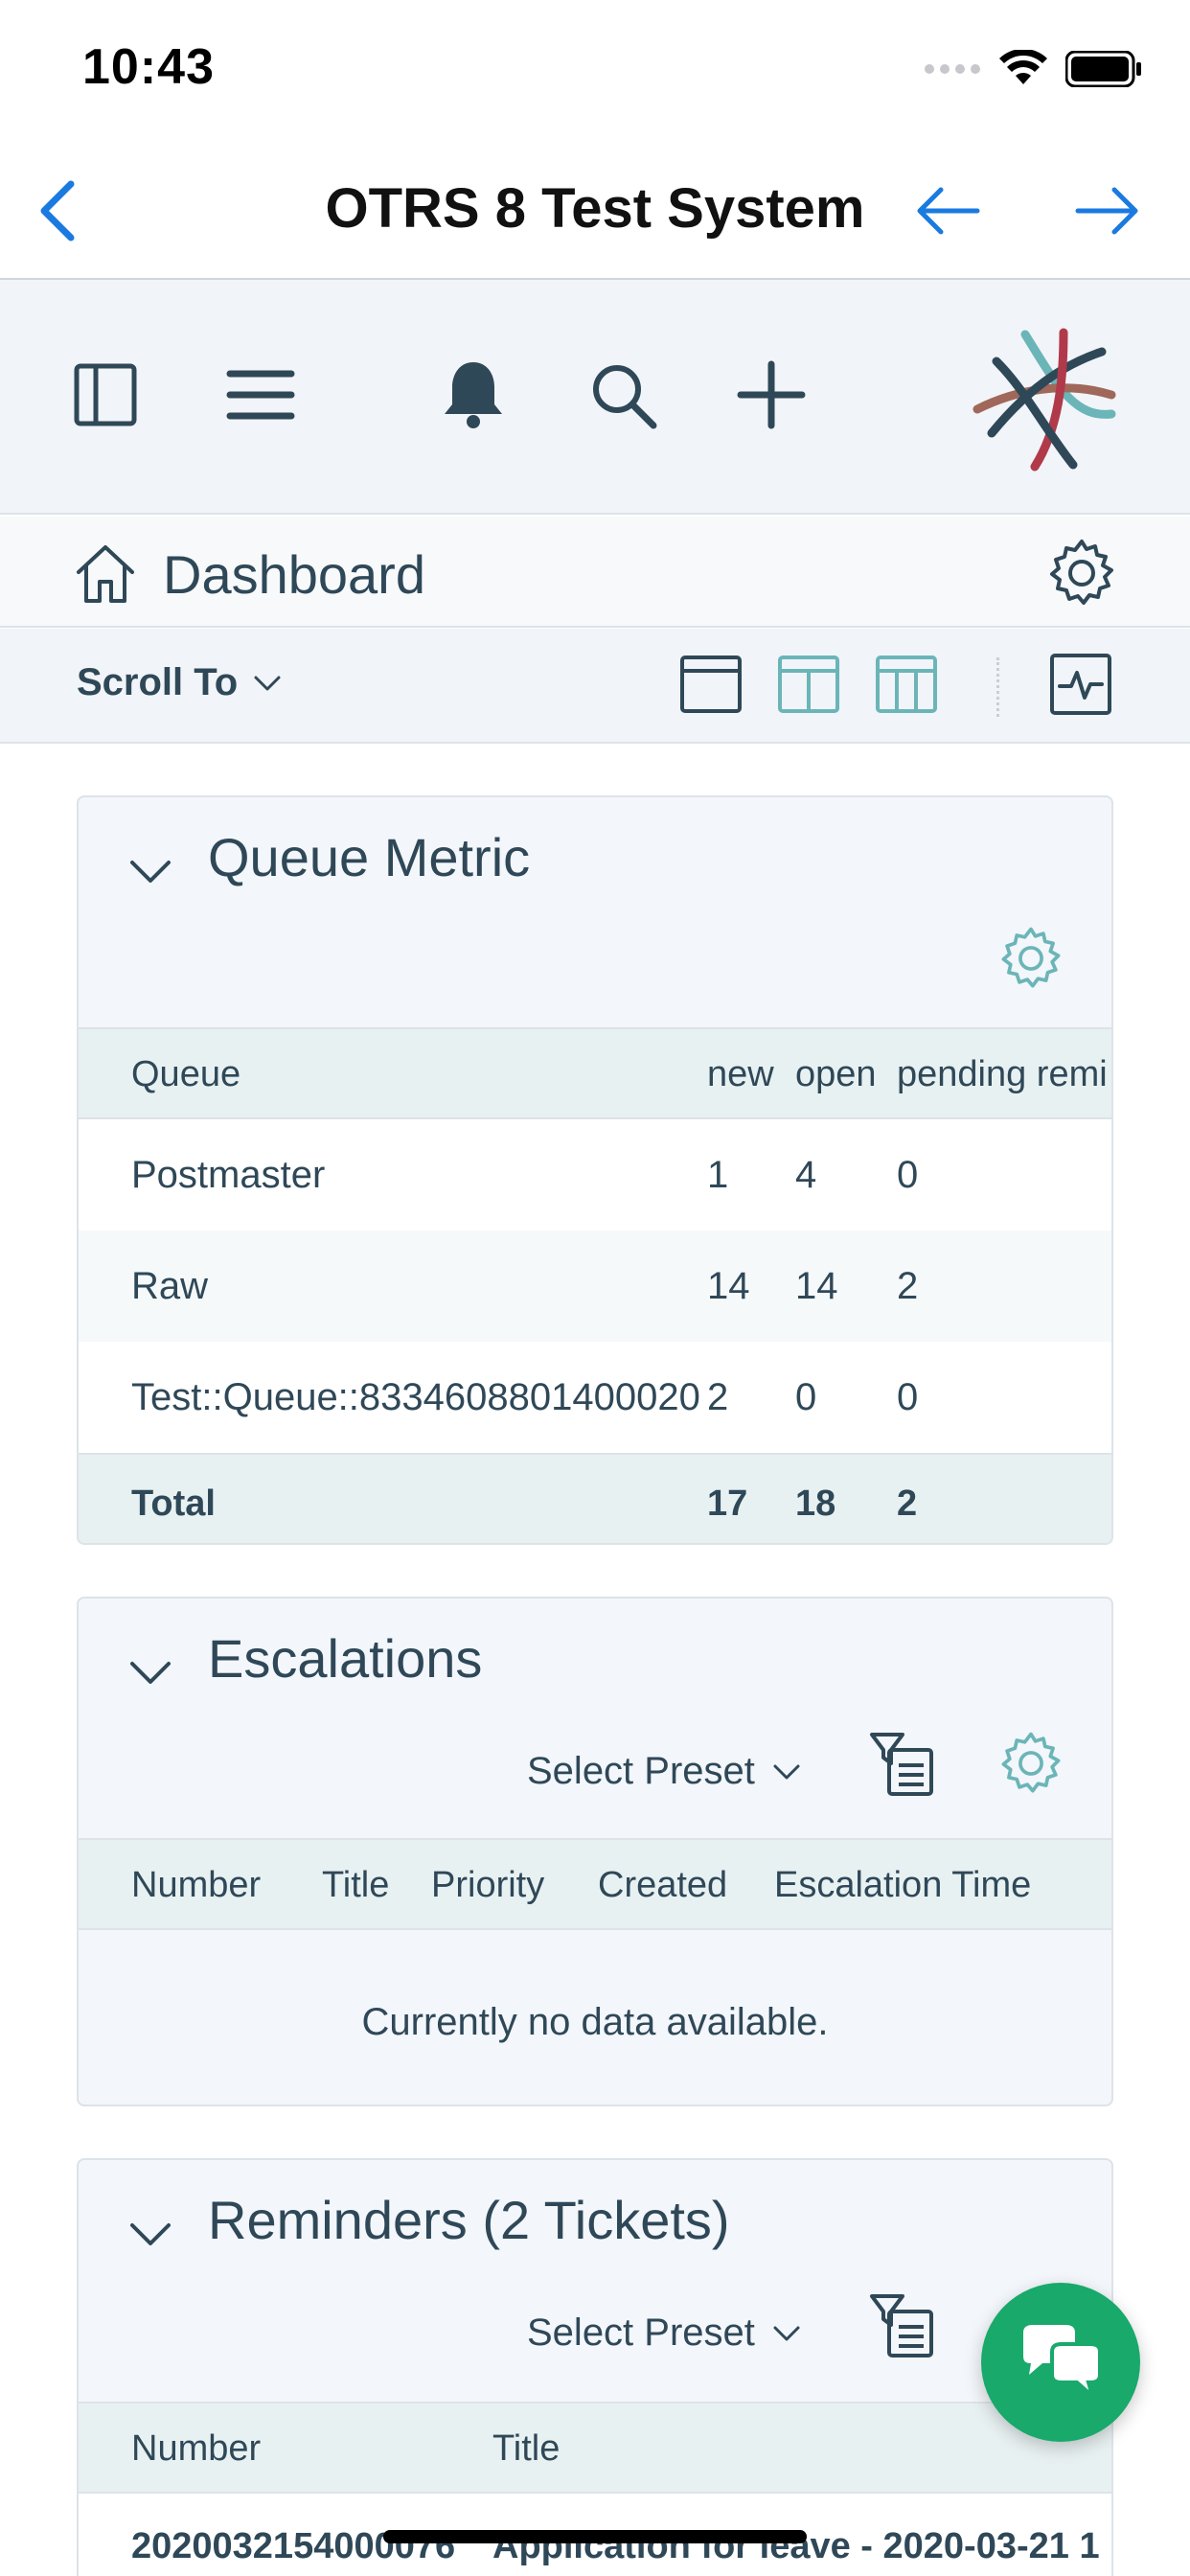 Image resolution: width=1190 pixels, height=2576 pixels. Describe the element at coordinates (107, 394) in the screenshot. I see `sidebar-toggle-icon` at that location.